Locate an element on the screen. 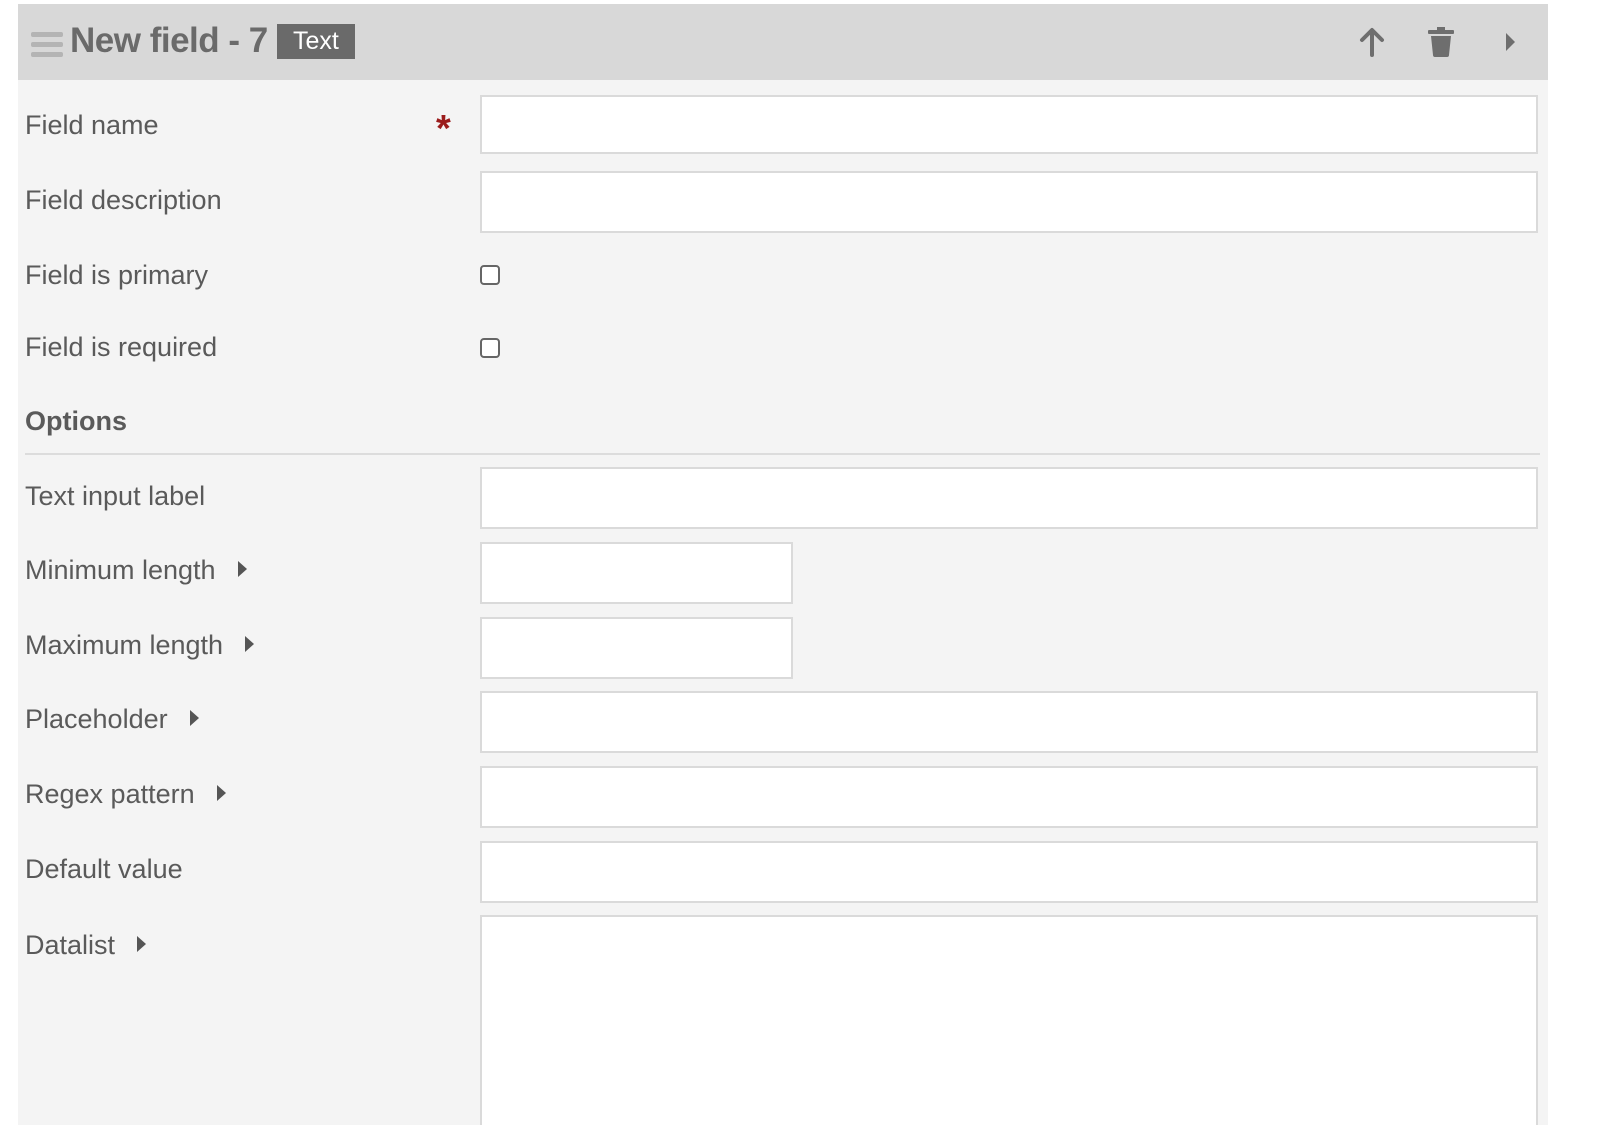  default-value-label: Default value is located at coordinates (104, 869).